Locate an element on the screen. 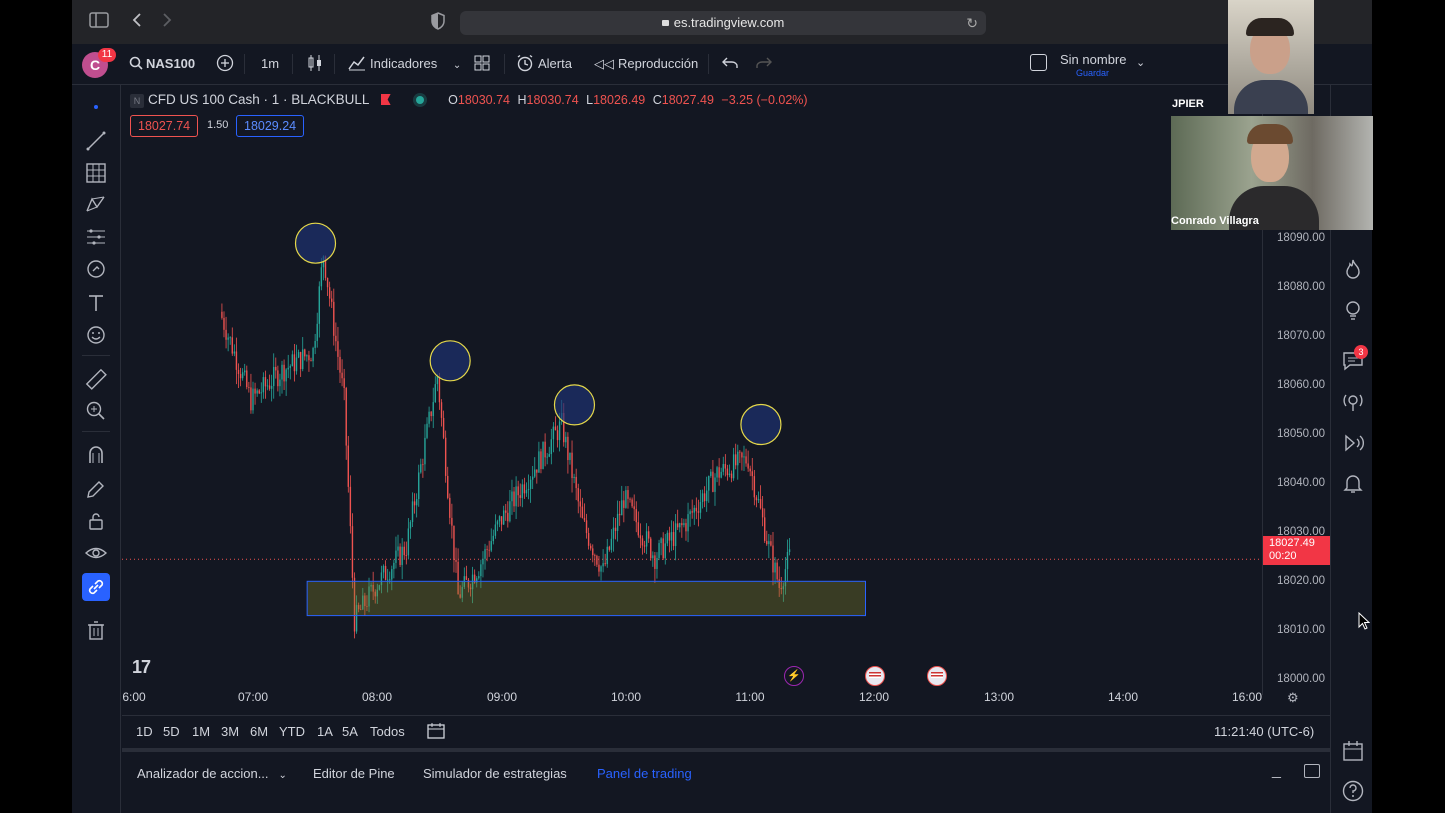 The image size is (1445, 813). layout-name: Sin nombre is located at coordinates (1093, 59).